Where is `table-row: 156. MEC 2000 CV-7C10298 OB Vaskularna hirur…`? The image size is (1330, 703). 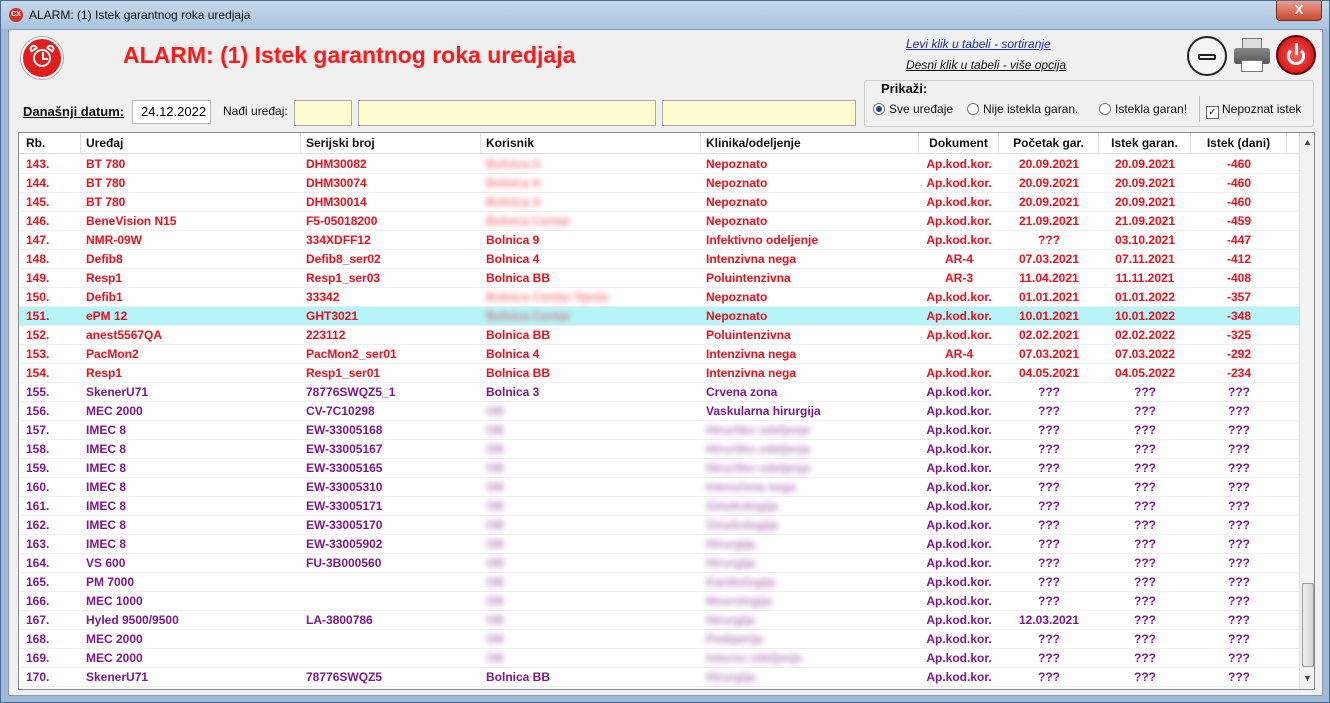 table-row: 156. MEC 2000 CV-7C10298 OB Vaskularna hirur… is located at coordinates (659, 411).